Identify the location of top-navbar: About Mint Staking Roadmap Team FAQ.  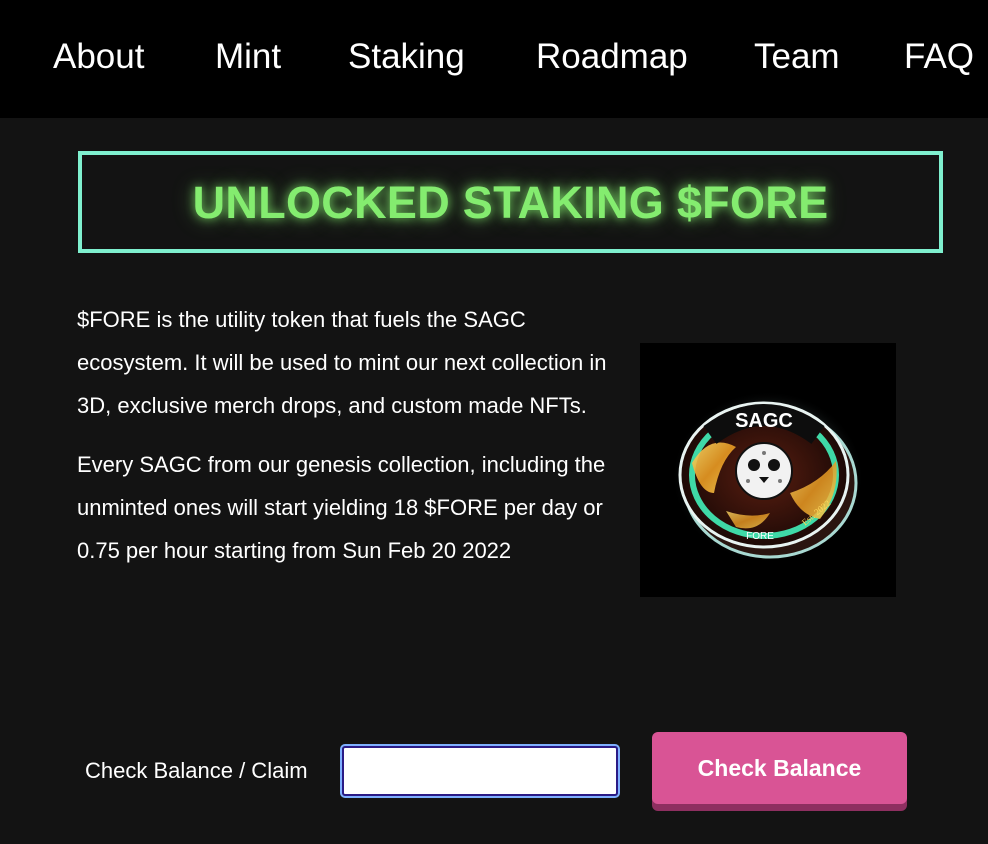
(494, 59).